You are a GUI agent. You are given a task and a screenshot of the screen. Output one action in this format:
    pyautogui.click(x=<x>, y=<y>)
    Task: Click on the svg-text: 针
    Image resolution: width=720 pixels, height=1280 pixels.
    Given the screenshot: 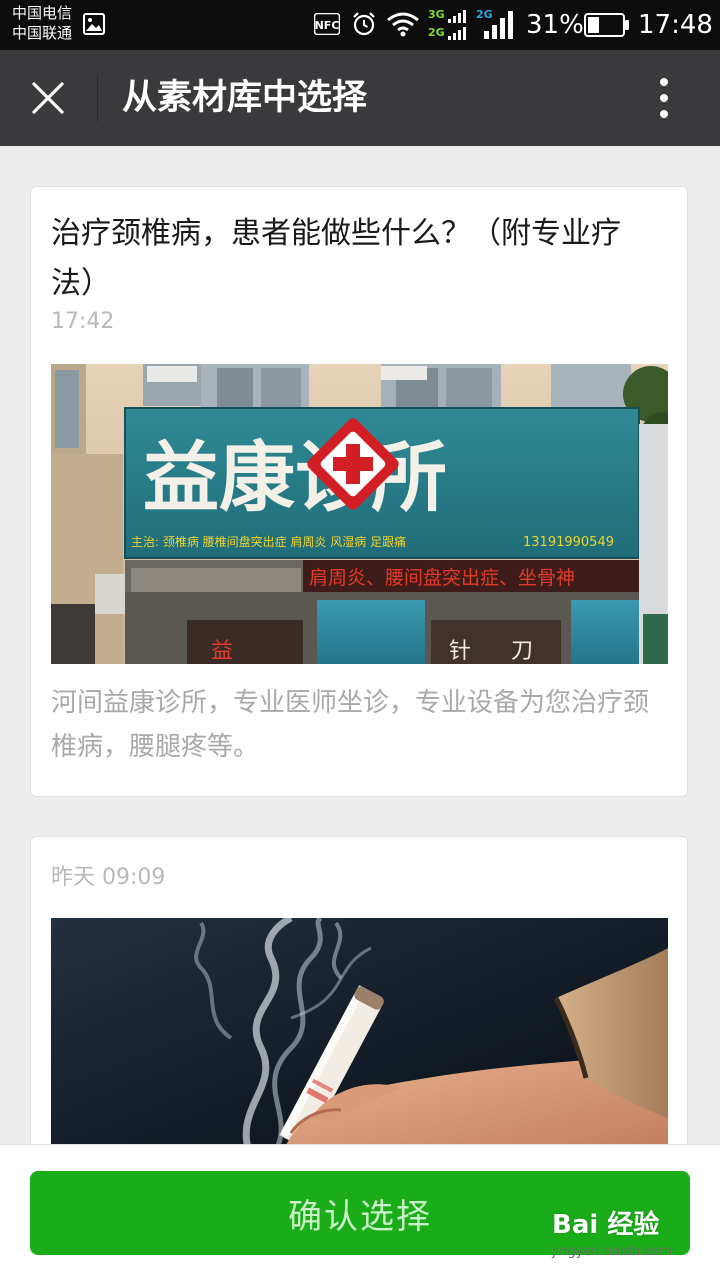 What is the action you would take?
    pyautogui.click(x=460, y=651)
    